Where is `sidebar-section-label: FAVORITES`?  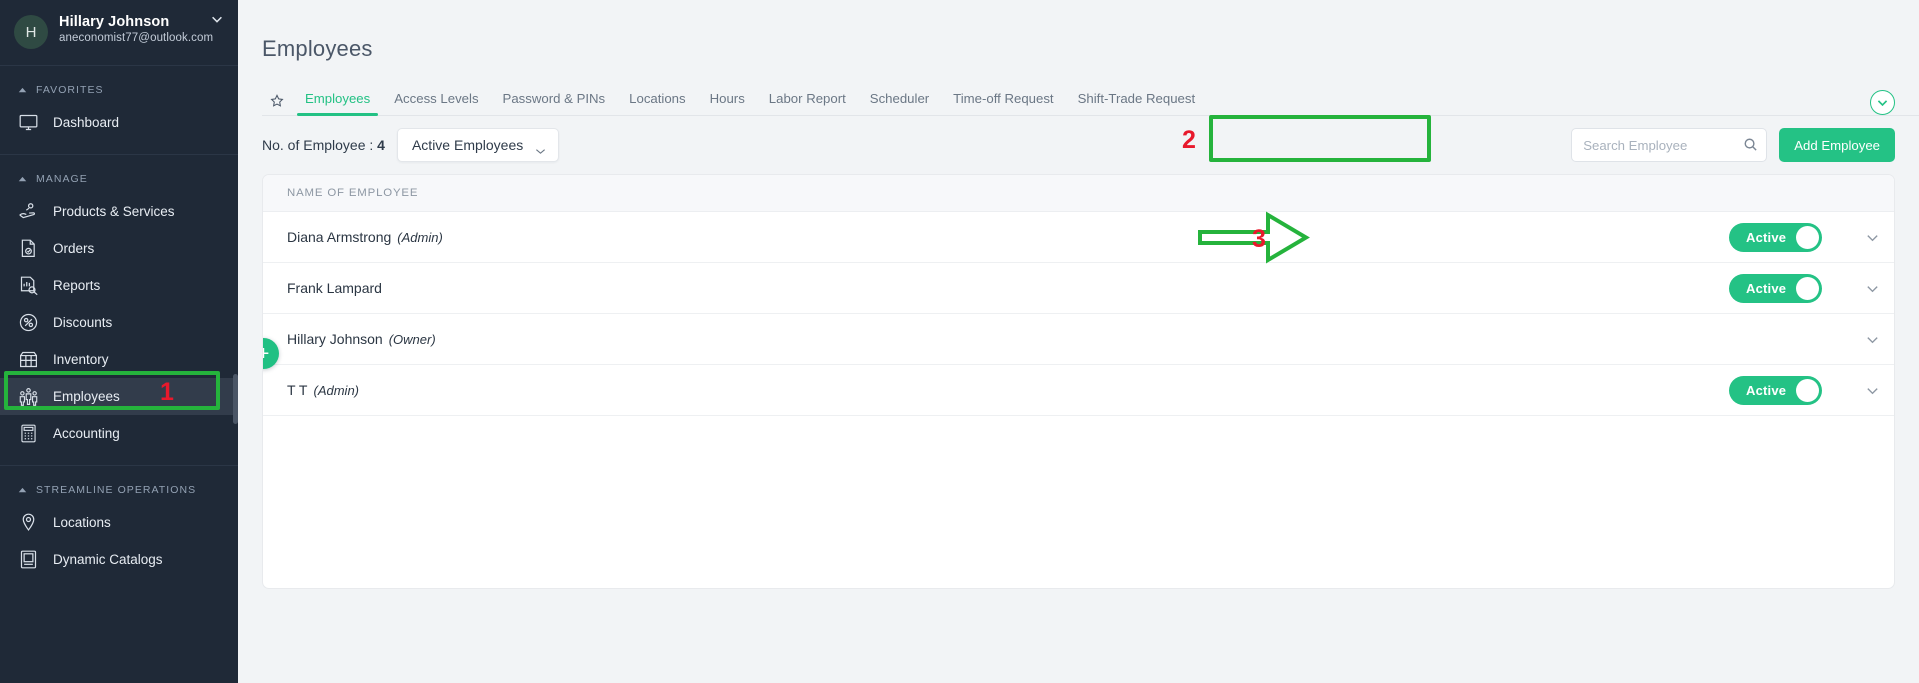
sidebar-section-label: FAVORITES is located at coordinates (70, 90).